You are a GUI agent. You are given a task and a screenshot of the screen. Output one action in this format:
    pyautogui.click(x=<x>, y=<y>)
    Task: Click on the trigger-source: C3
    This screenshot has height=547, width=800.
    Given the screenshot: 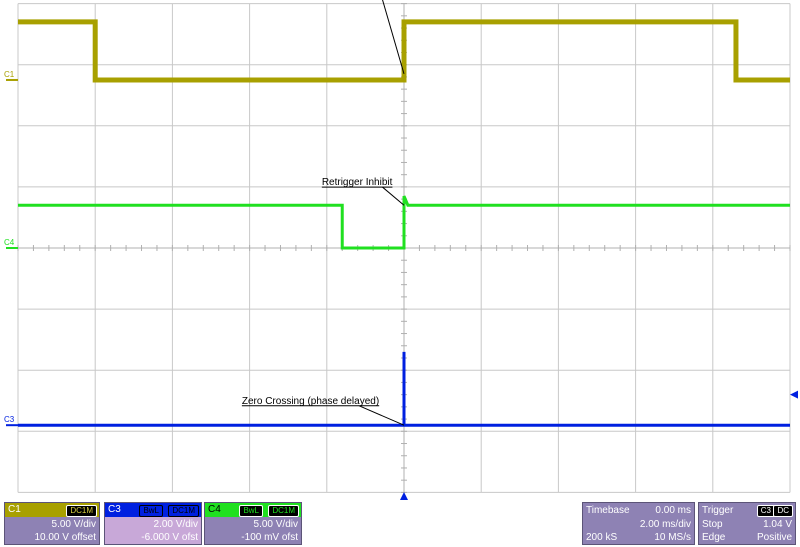 What is the action you would take?
    pyautogui.click(x=765, y=511)
    